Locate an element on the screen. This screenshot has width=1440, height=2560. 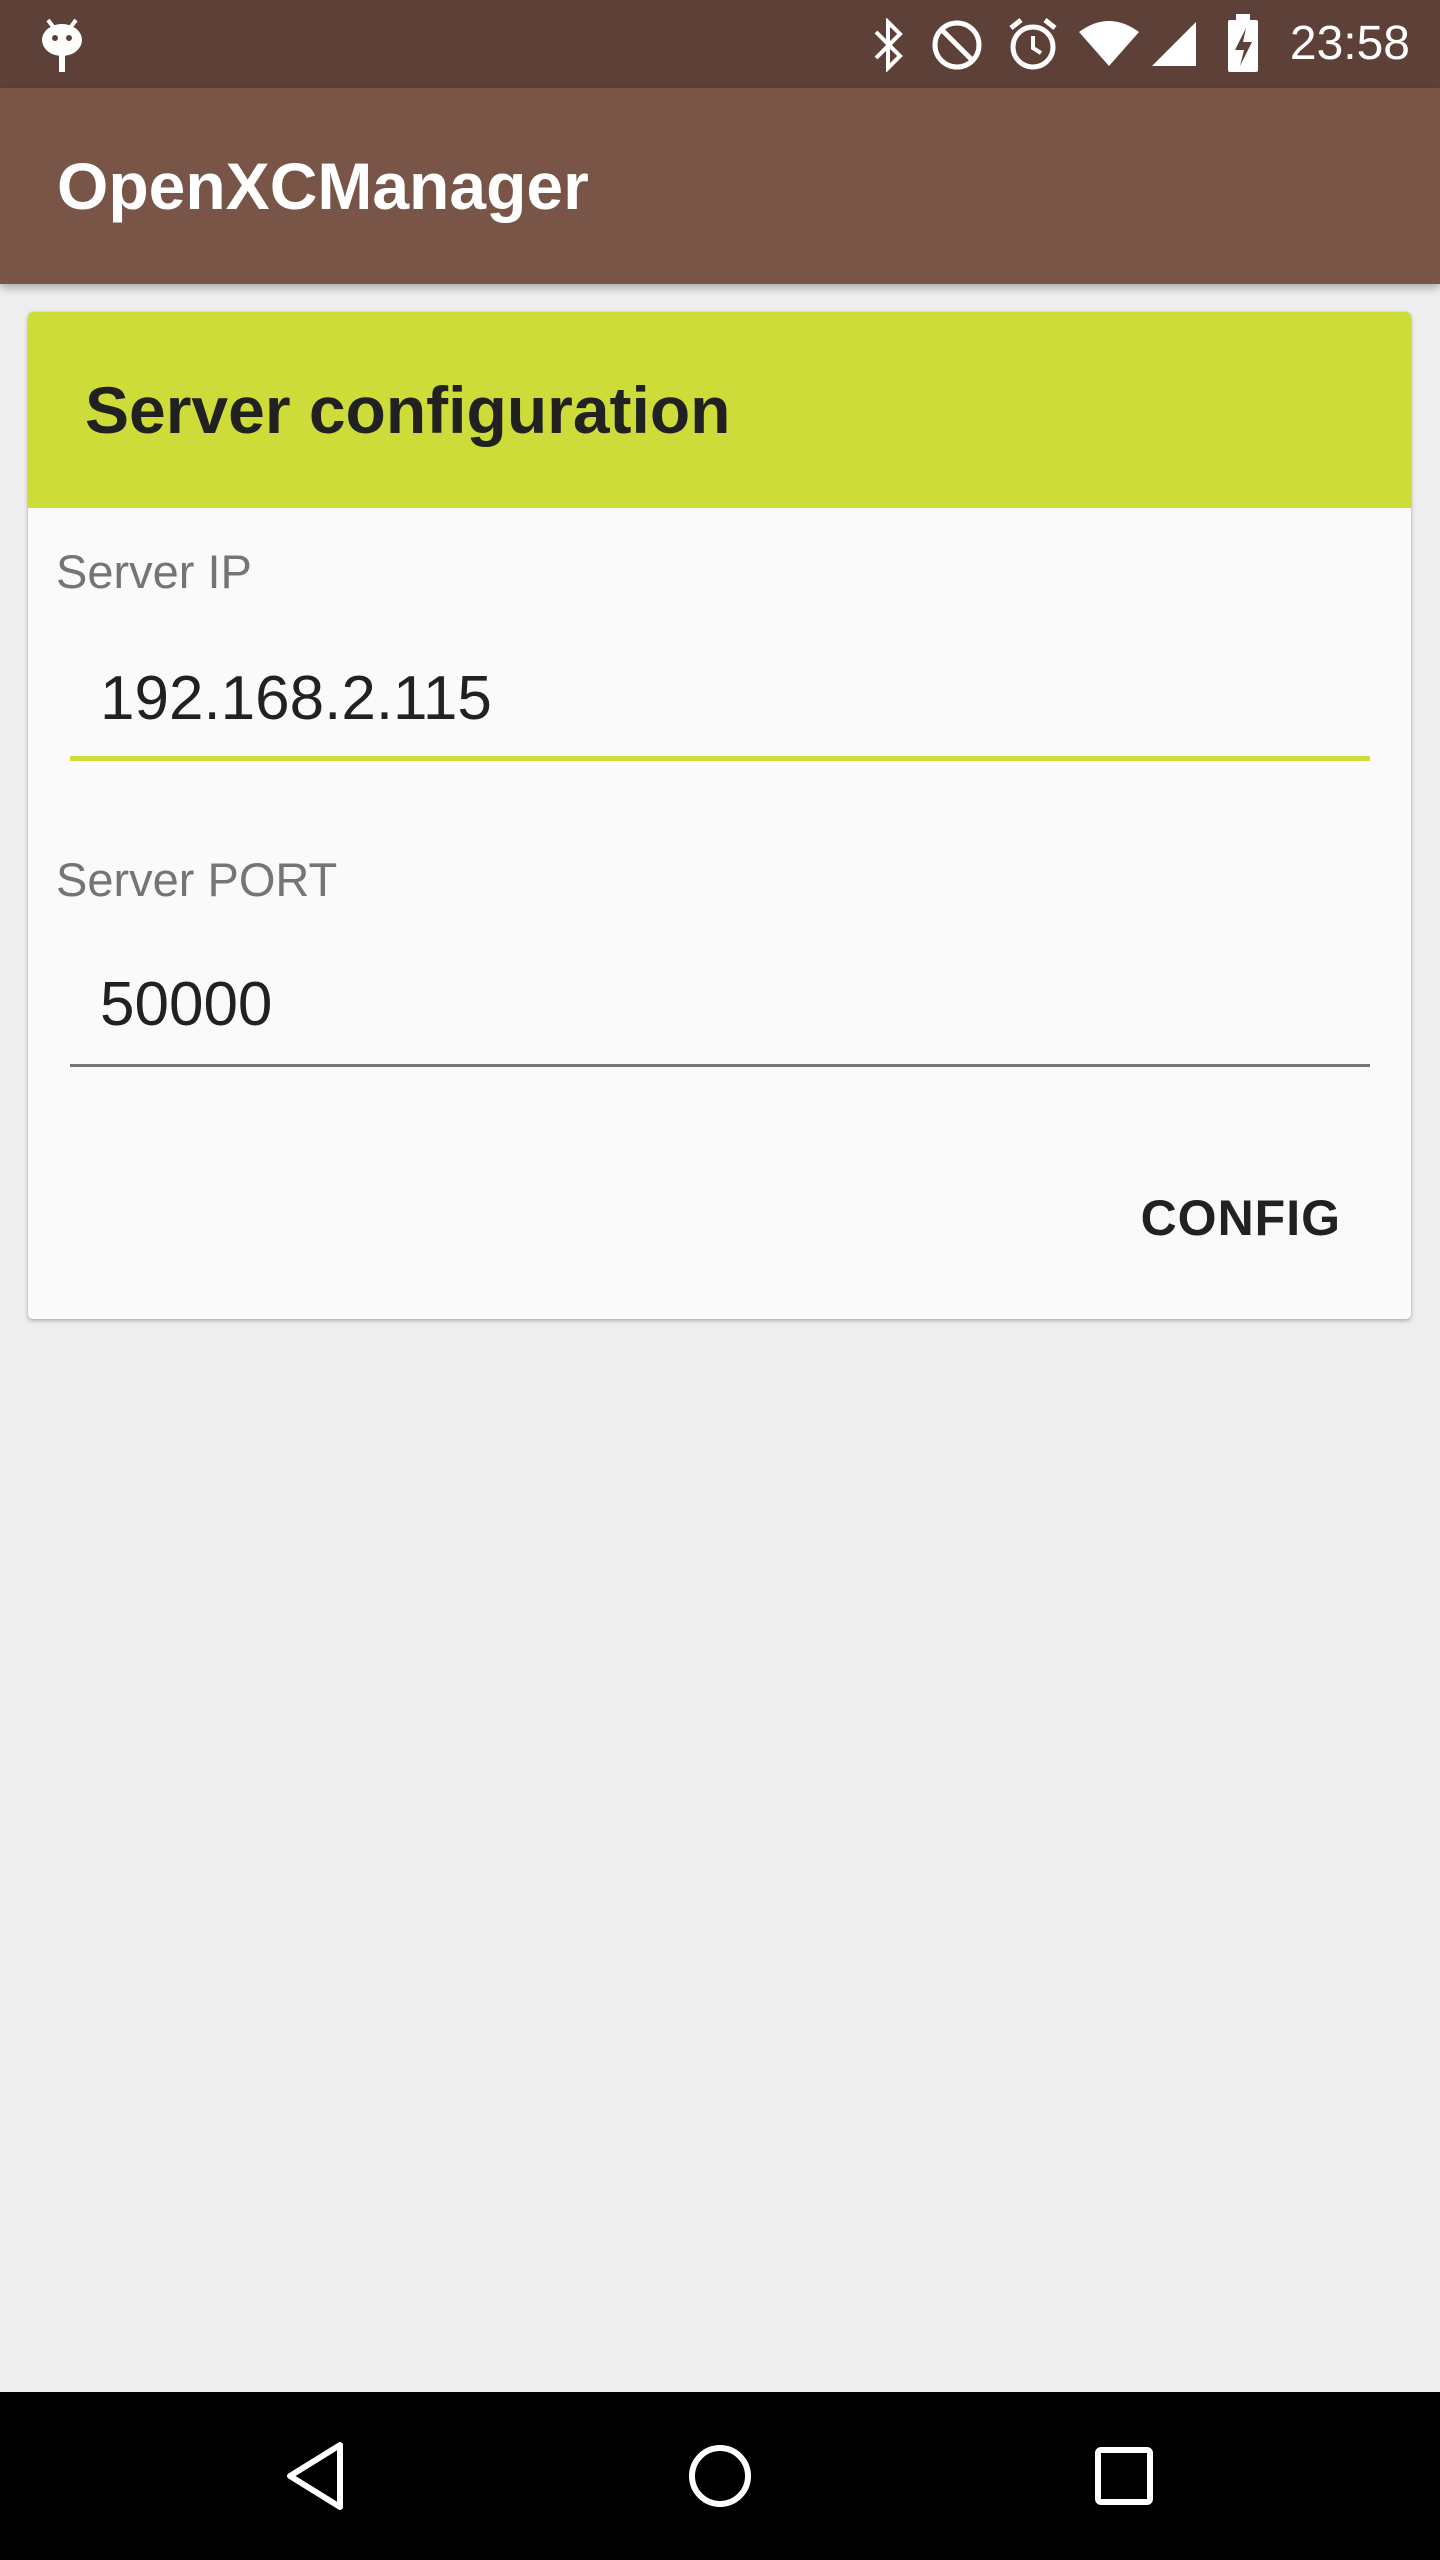
server-ip-input is located at coordinates (720, 698).